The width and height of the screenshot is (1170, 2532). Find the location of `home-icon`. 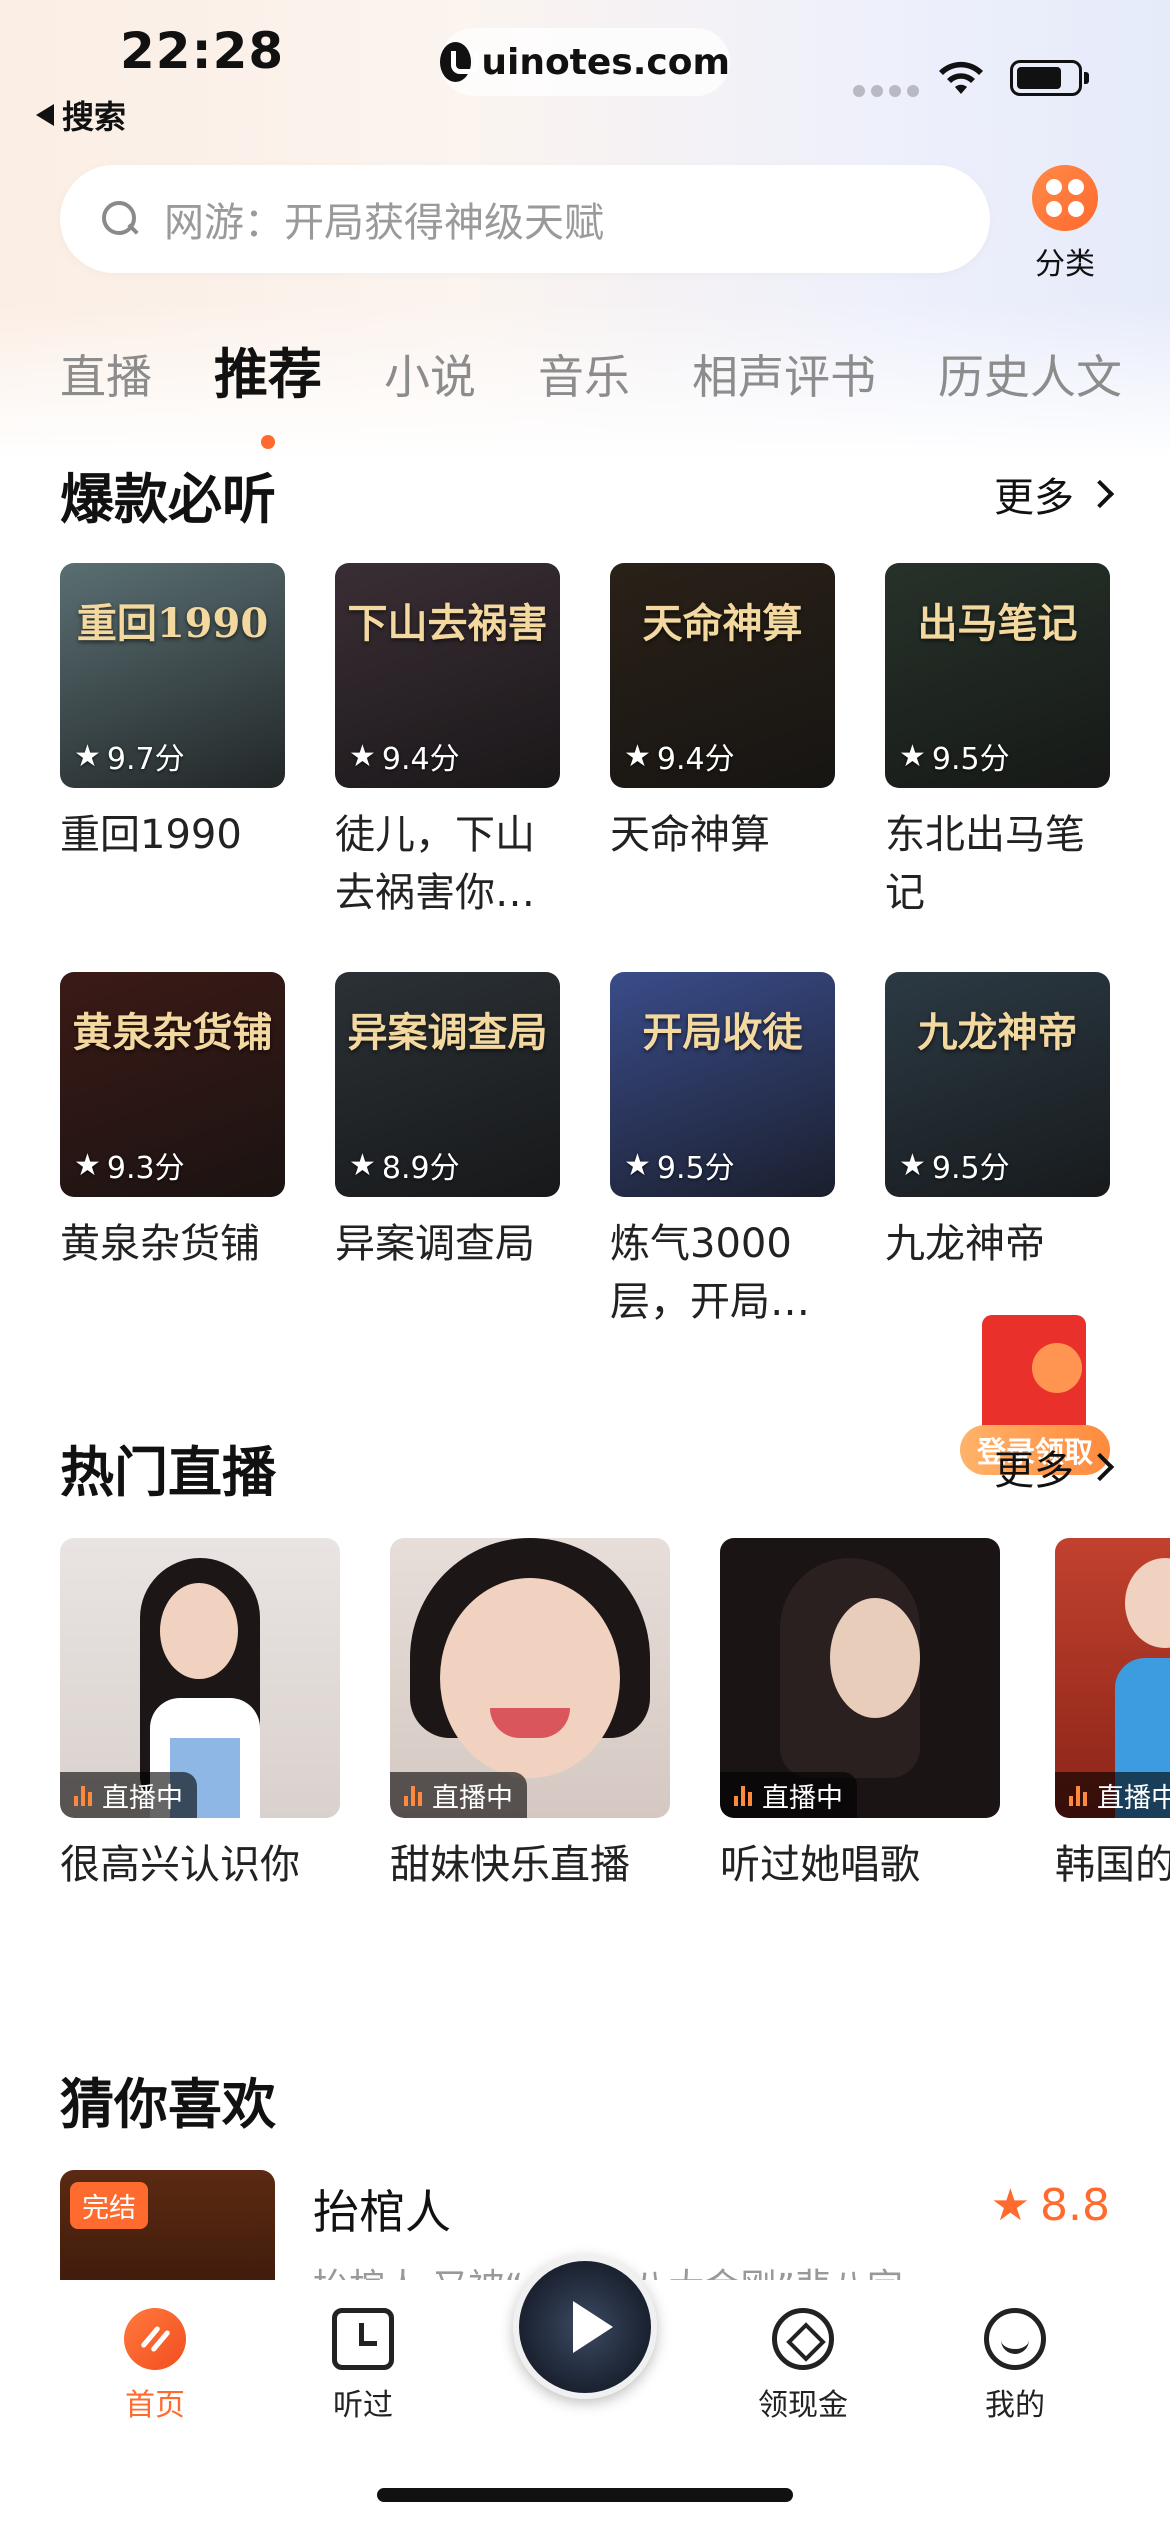

home-icon is located at coordinates (155, 2339).